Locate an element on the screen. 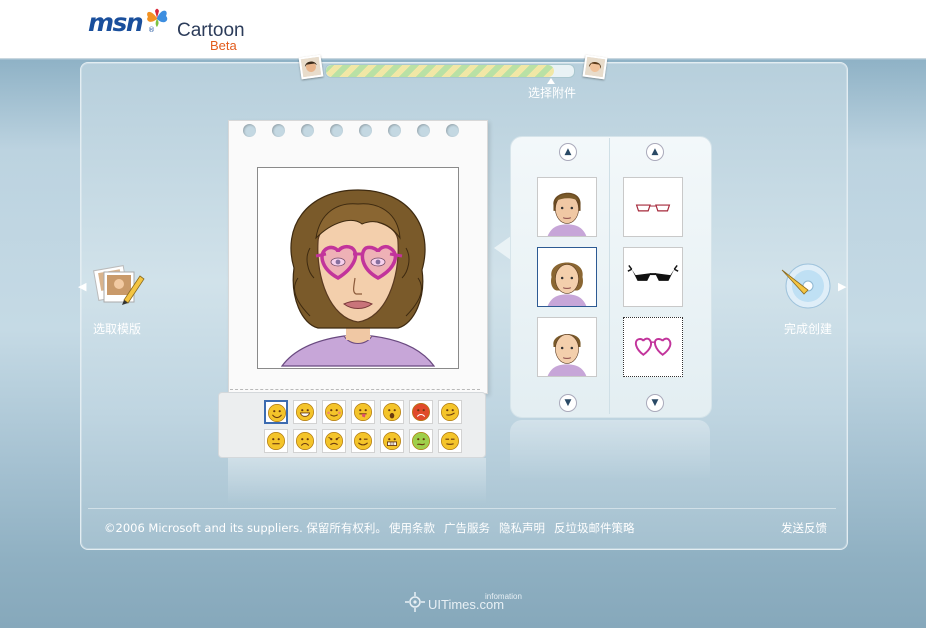 The width and height of the screenshot is (926, 628). glasses-scroll-up-button: ▲ is located at coordinates (655, 152).